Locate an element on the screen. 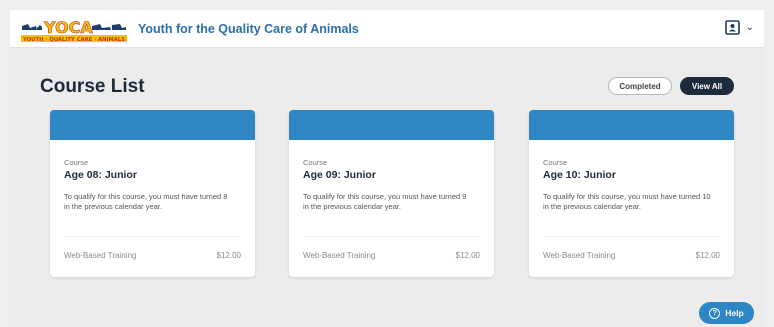 Image resolution: width=774 pixels, height=327 pixels. site-title: Youth for the Quality Care of Animals is located at coordinates (248, 29).